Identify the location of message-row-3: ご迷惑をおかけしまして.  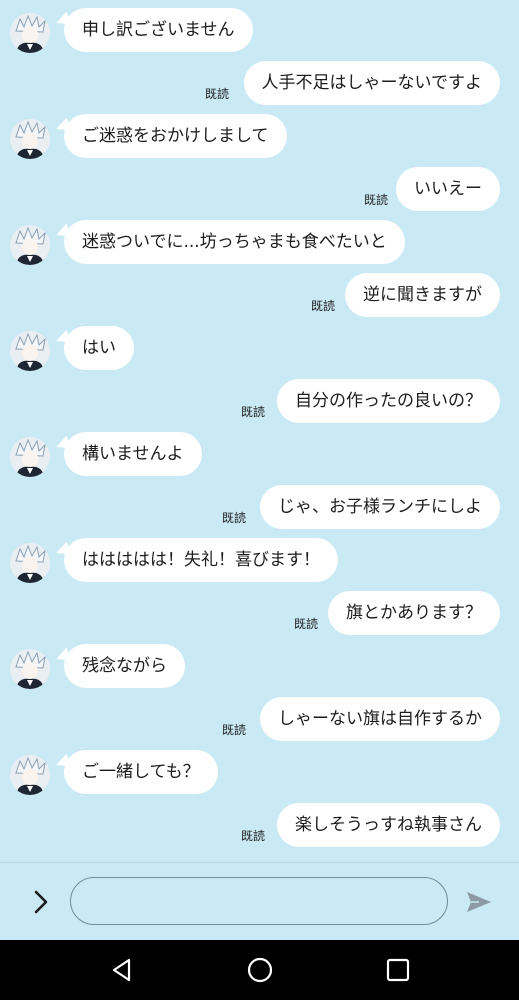
(259, 138).